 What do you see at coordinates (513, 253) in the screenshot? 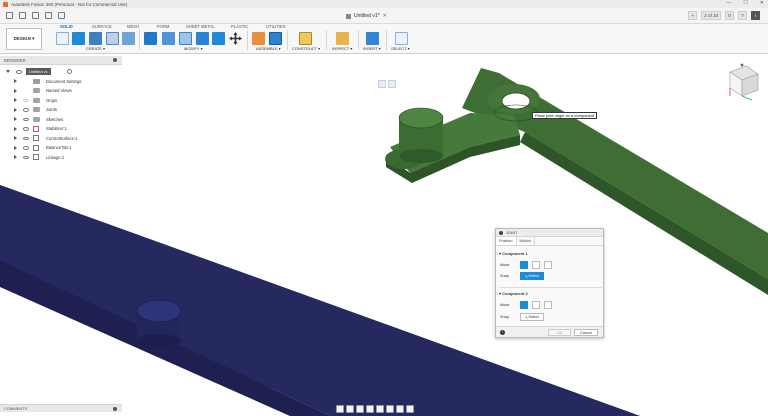
I see `component1-section: ▾ Component 1` at bounding box center [513, 253].